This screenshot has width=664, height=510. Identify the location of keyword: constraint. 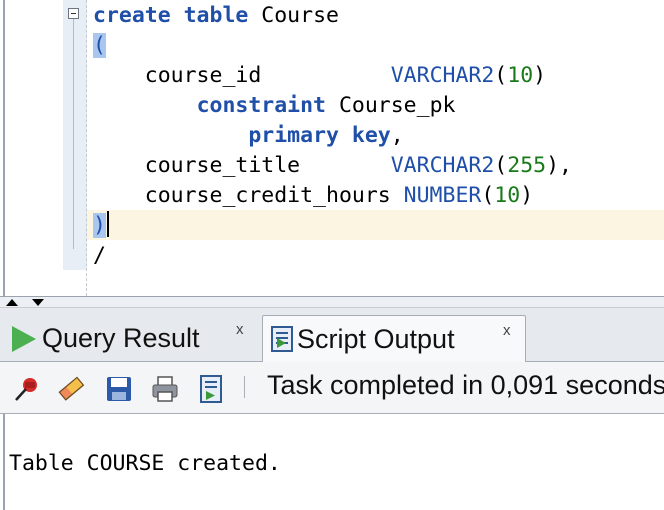
(261, 105).